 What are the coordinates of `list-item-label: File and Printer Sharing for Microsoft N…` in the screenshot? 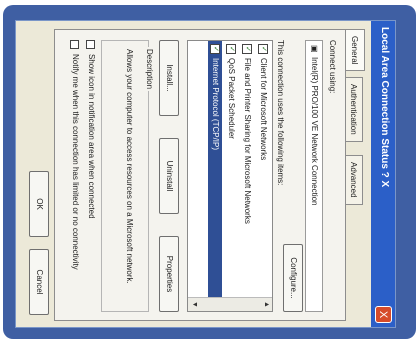 It's located at (247, 141).